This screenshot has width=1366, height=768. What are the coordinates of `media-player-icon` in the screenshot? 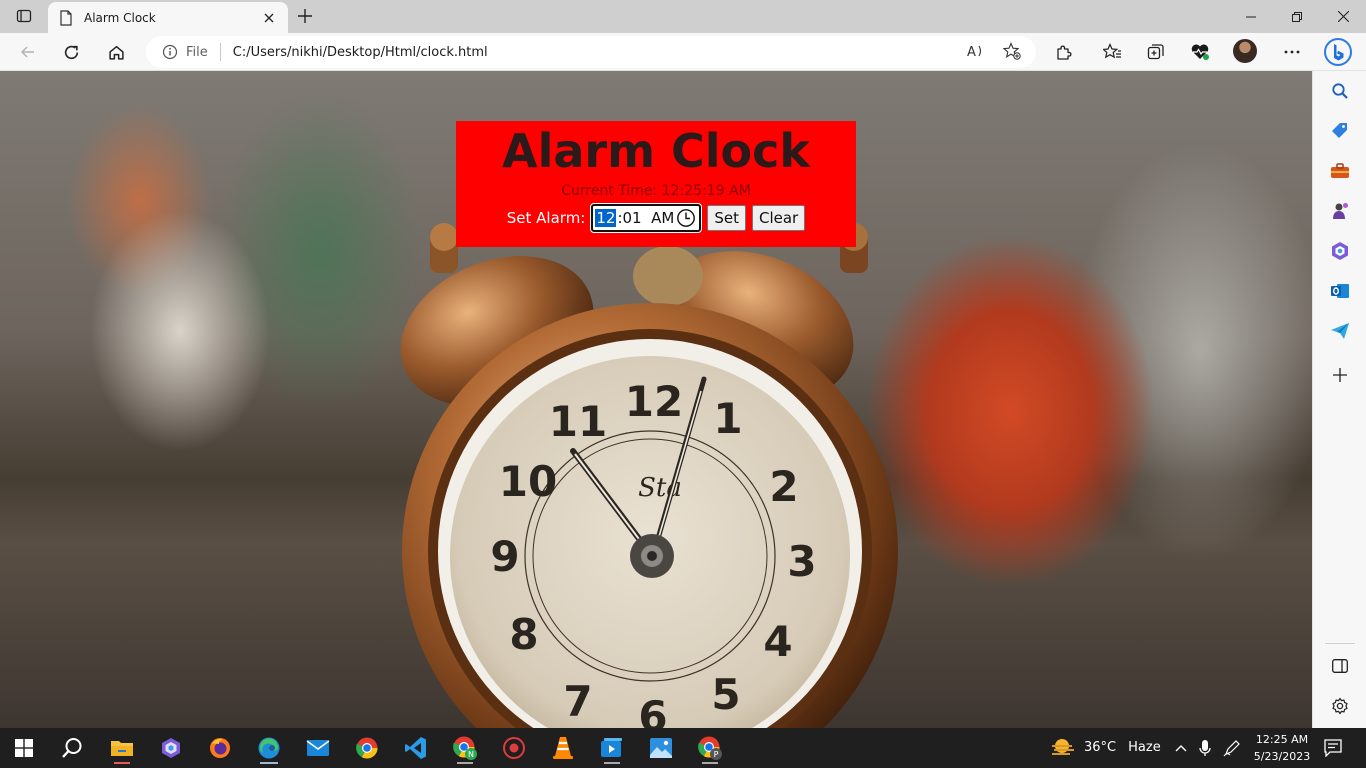 It's located at (611, 747).